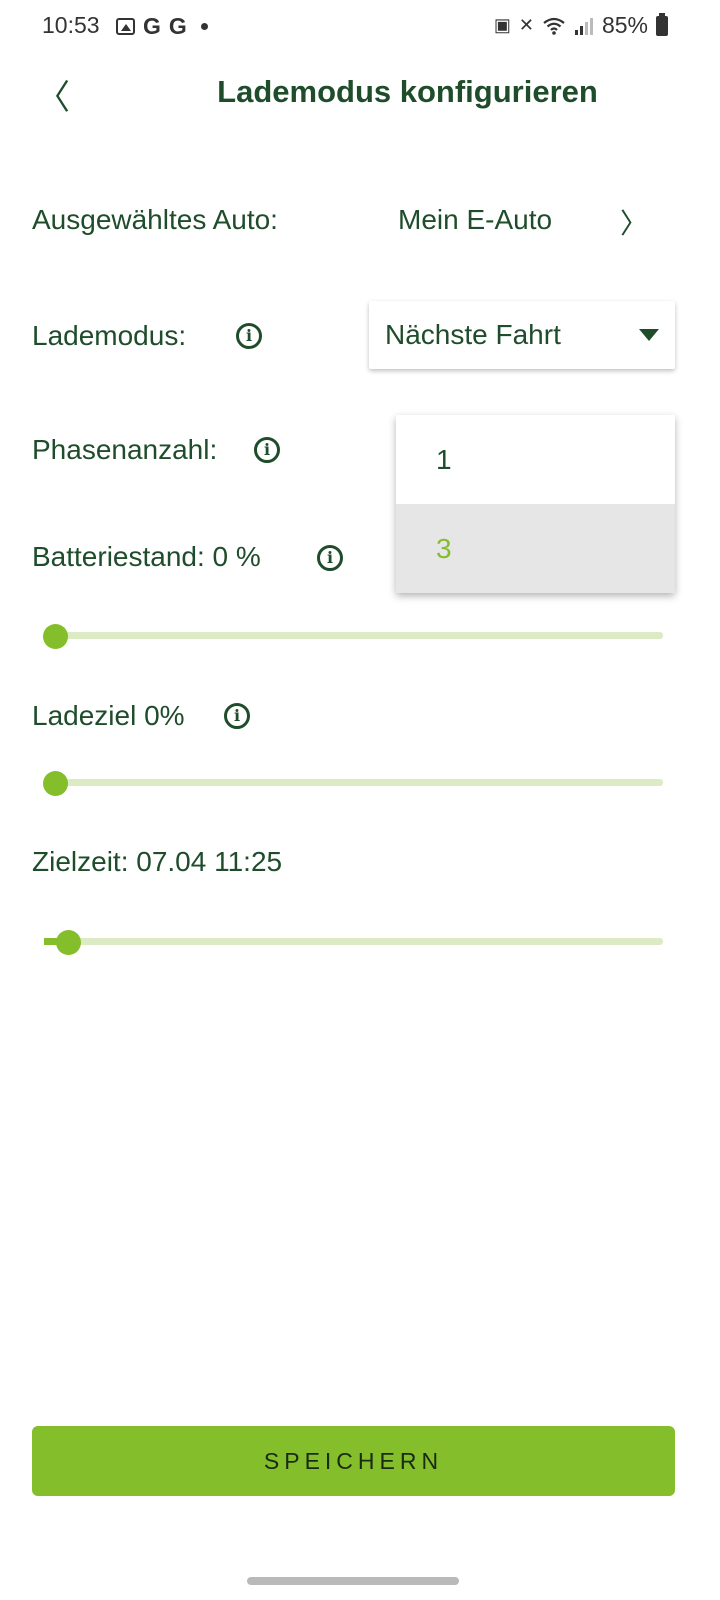 This screenshot has height=1600, width=720. Describe the element at coordinates (649, 335) in the screenshot. I see `dropdown-arrow-icon` at that location.